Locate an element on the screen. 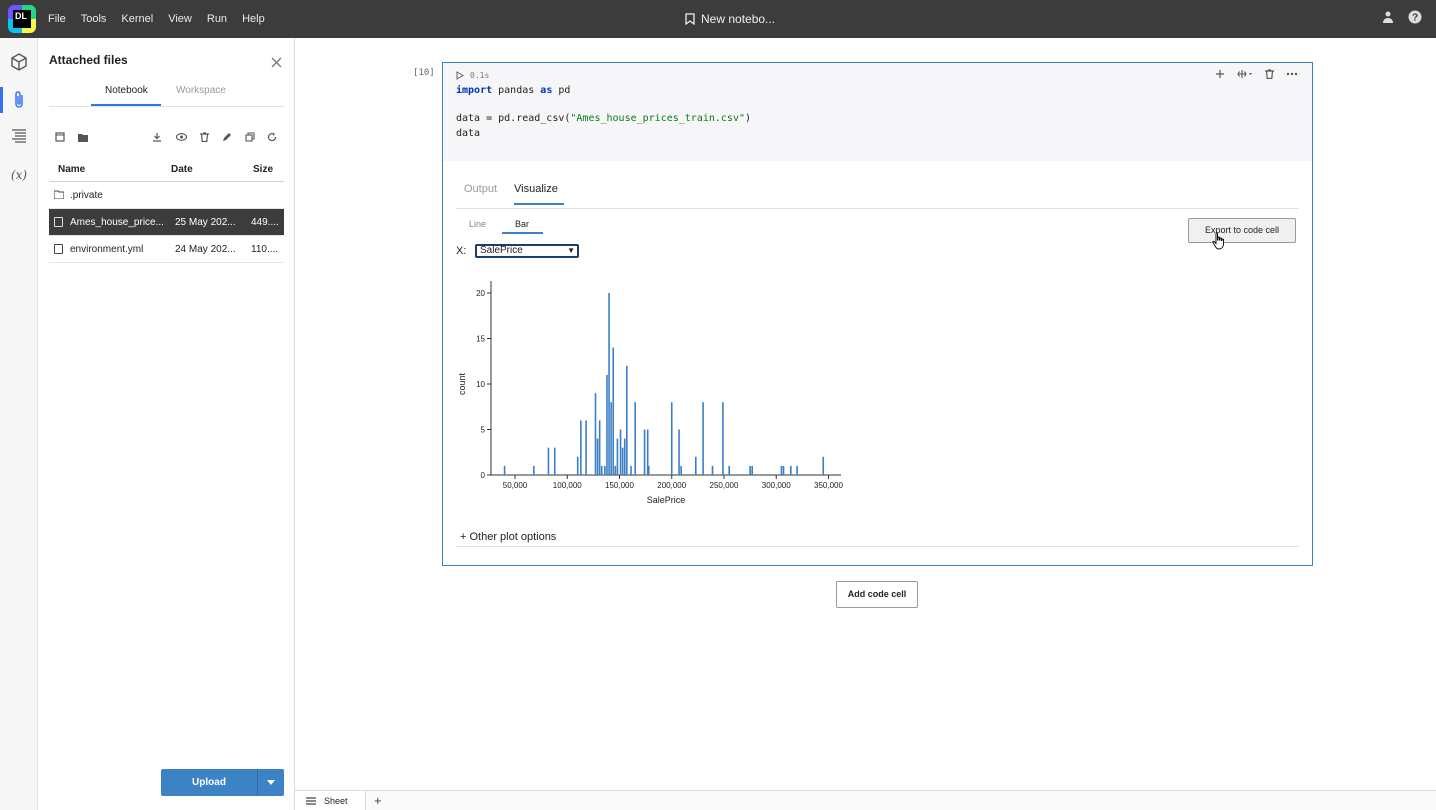  cell-toolbar is located at coordinates (1256, 74).